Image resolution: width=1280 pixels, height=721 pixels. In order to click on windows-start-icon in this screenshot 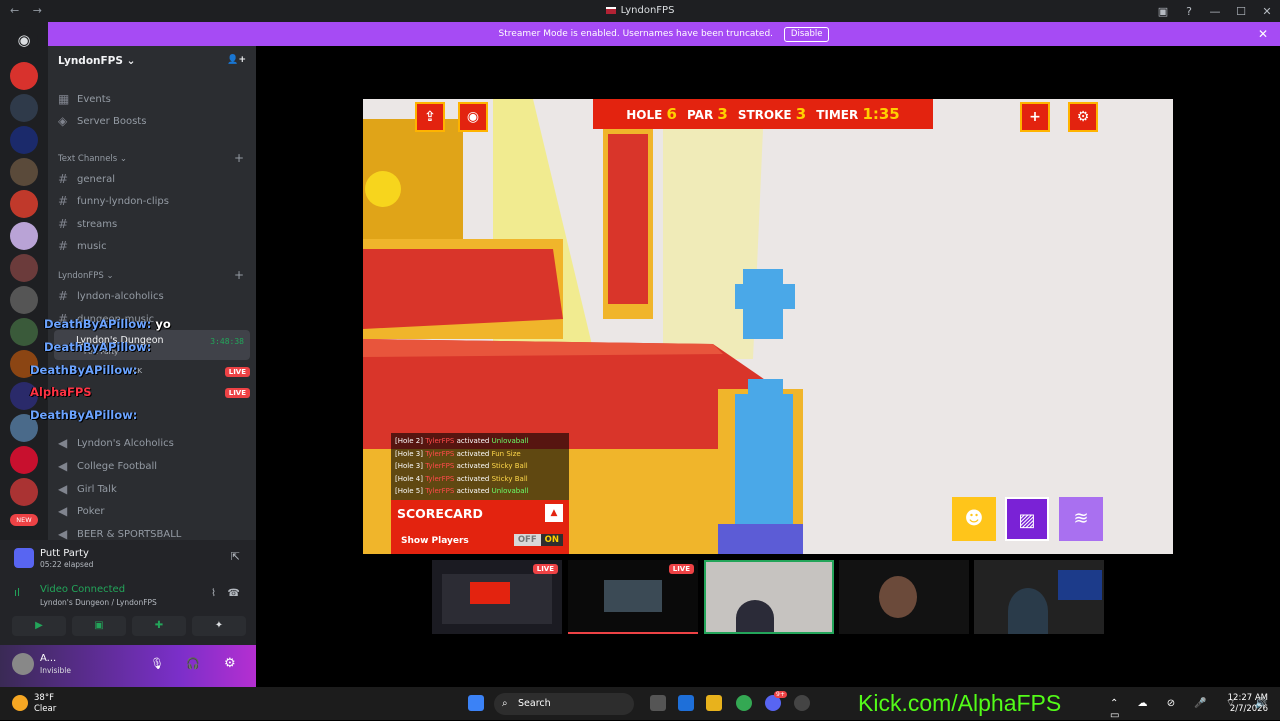, I will do `click(476, 703)`.